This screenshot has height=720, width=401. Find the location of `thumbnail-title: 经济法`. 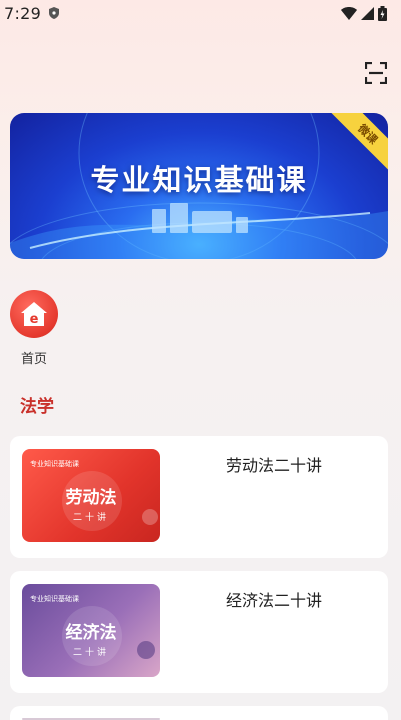

thumbnail-title: 经济法 is located at coordinates (91, 633).